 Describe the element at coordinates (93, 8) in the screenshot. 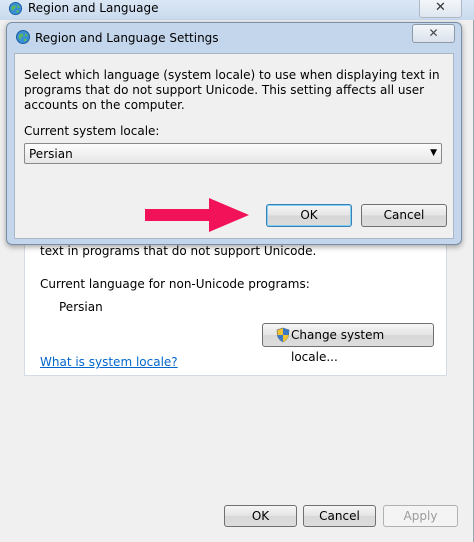

I see `window-title: Region and Language` at that location.